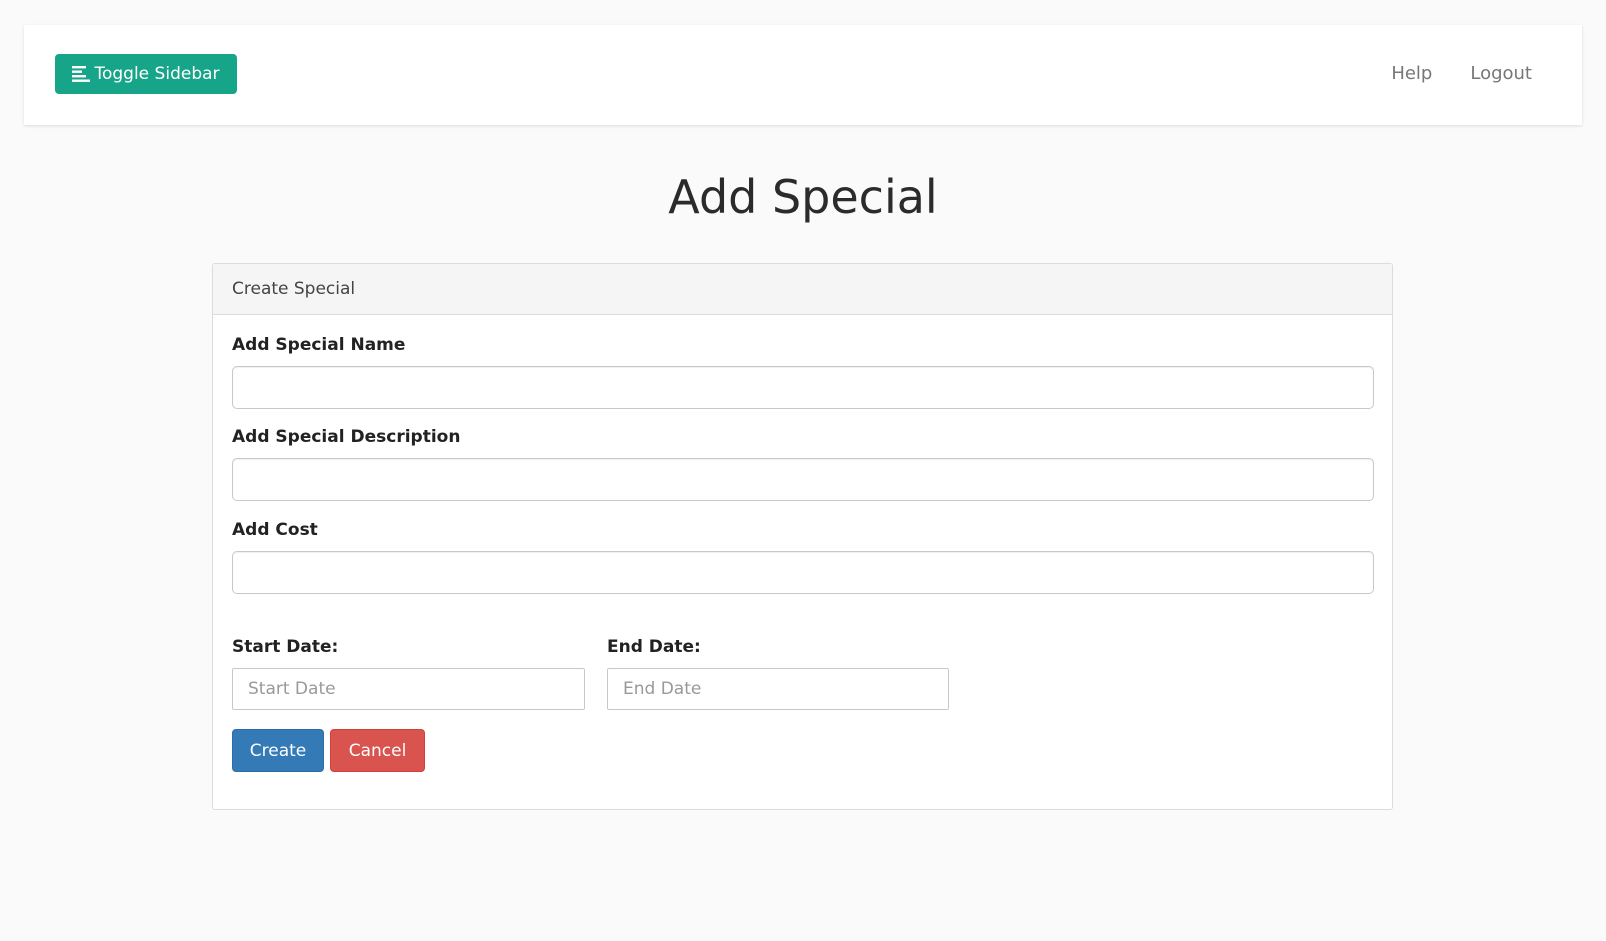  I want to click on align-left-icon, so click(81, 74).